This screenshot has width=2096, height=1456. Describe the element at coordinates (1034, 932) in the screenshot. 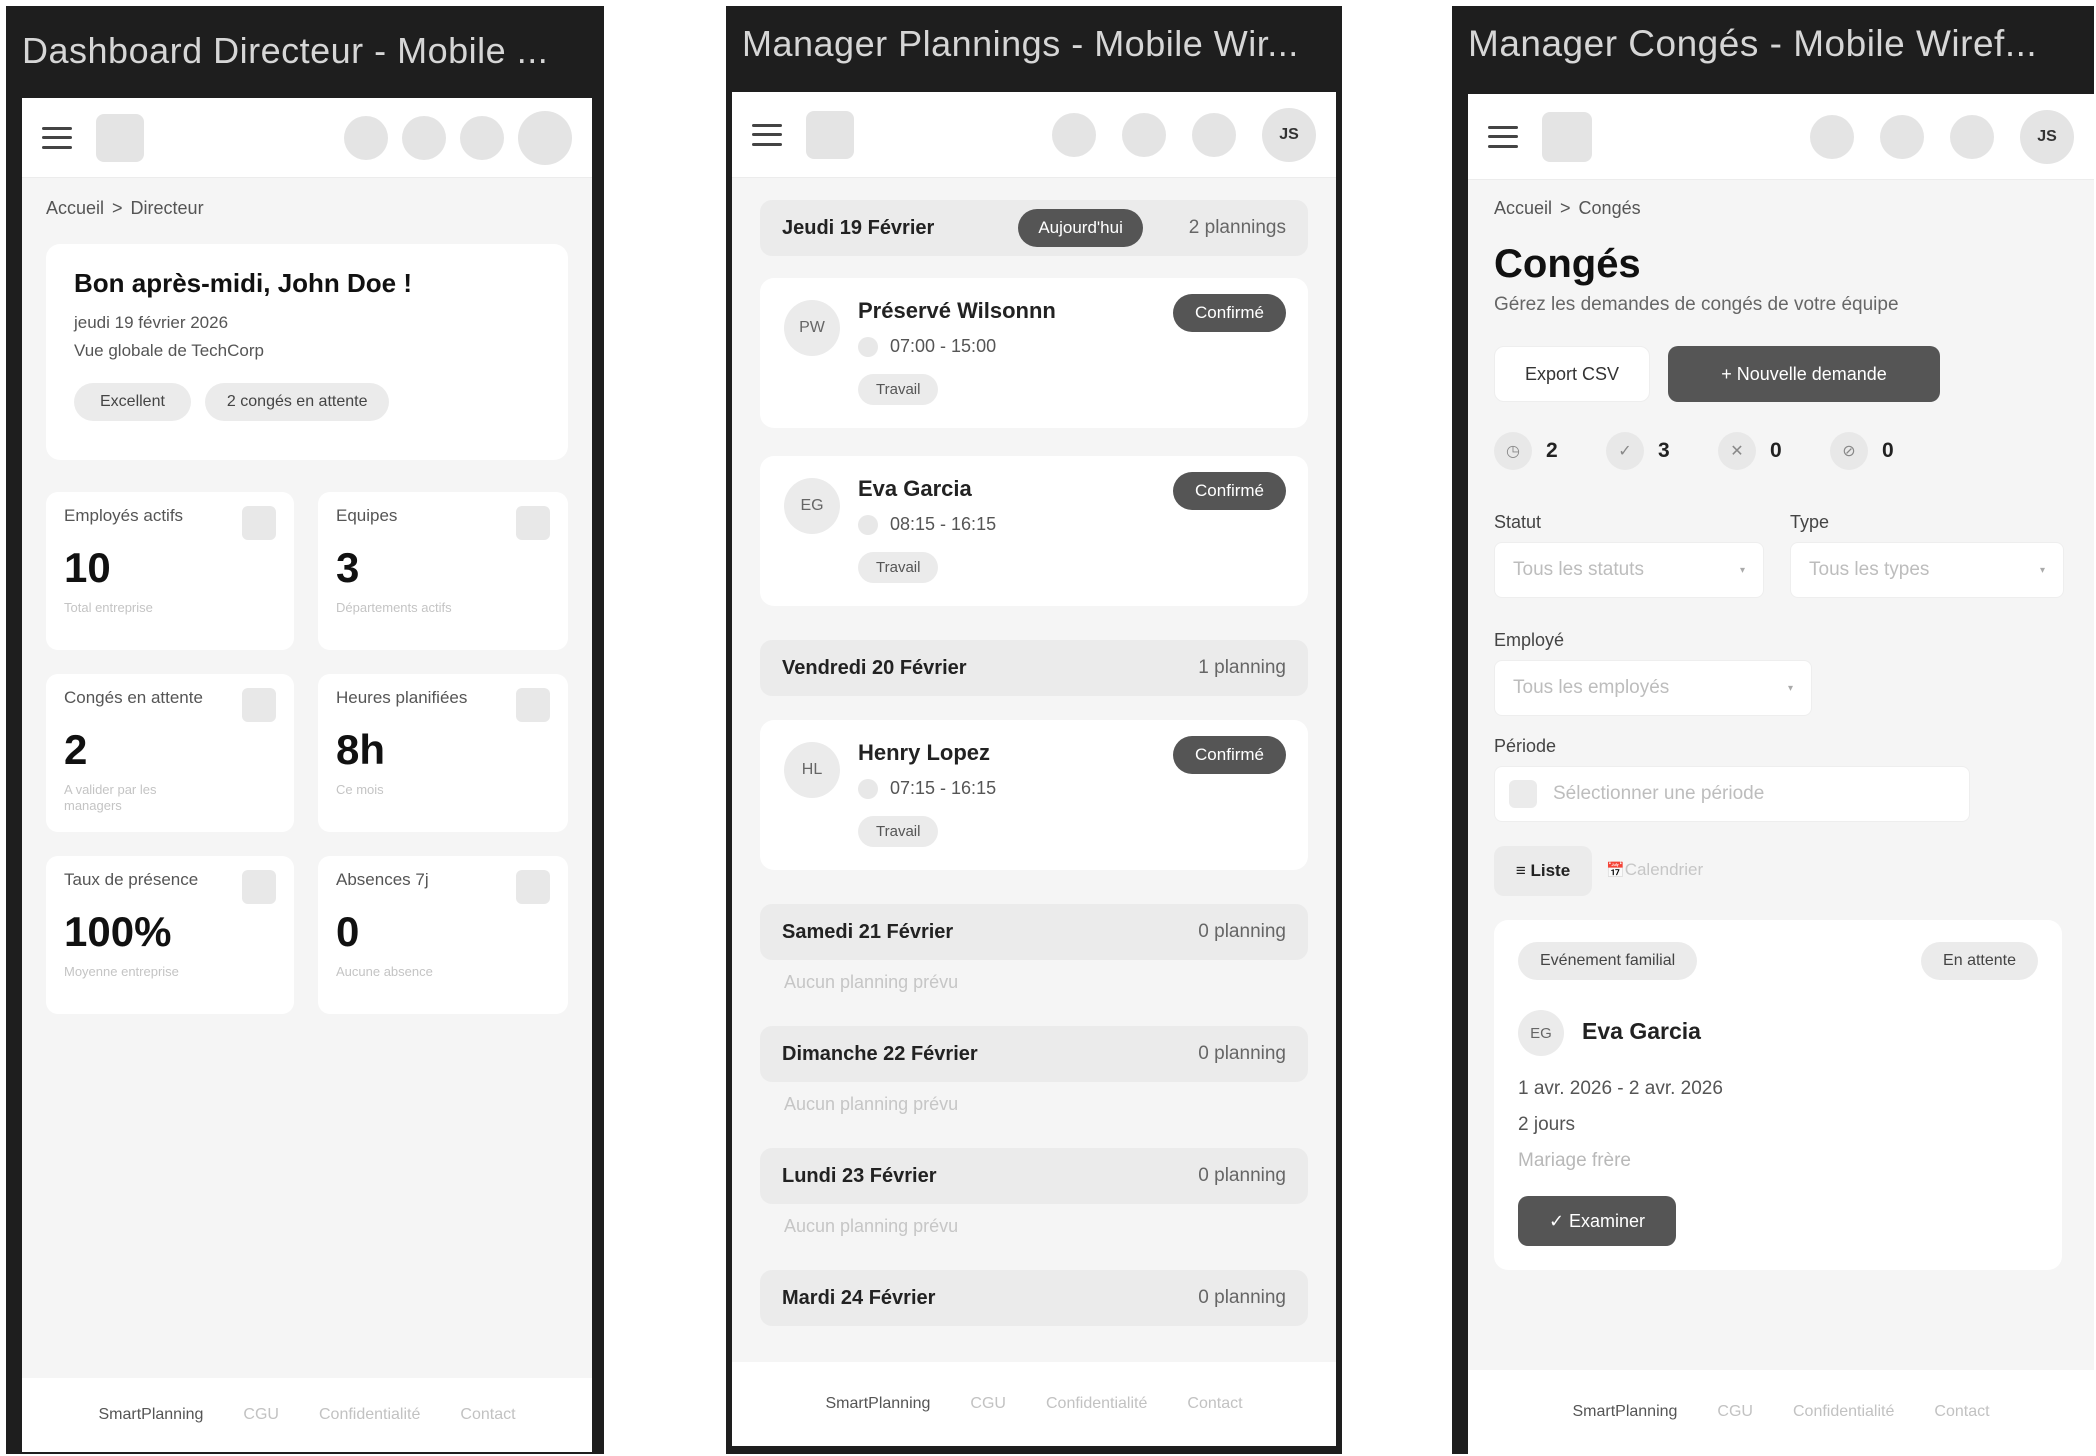

I see `day-header: Samedi 21 Février 0 planning` at that location.